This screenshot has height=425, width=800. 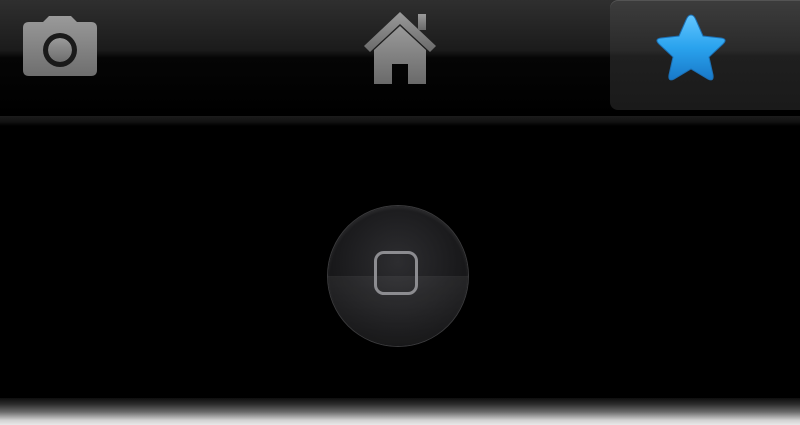 I want to click on tab-home, so click(x=400, y=56).